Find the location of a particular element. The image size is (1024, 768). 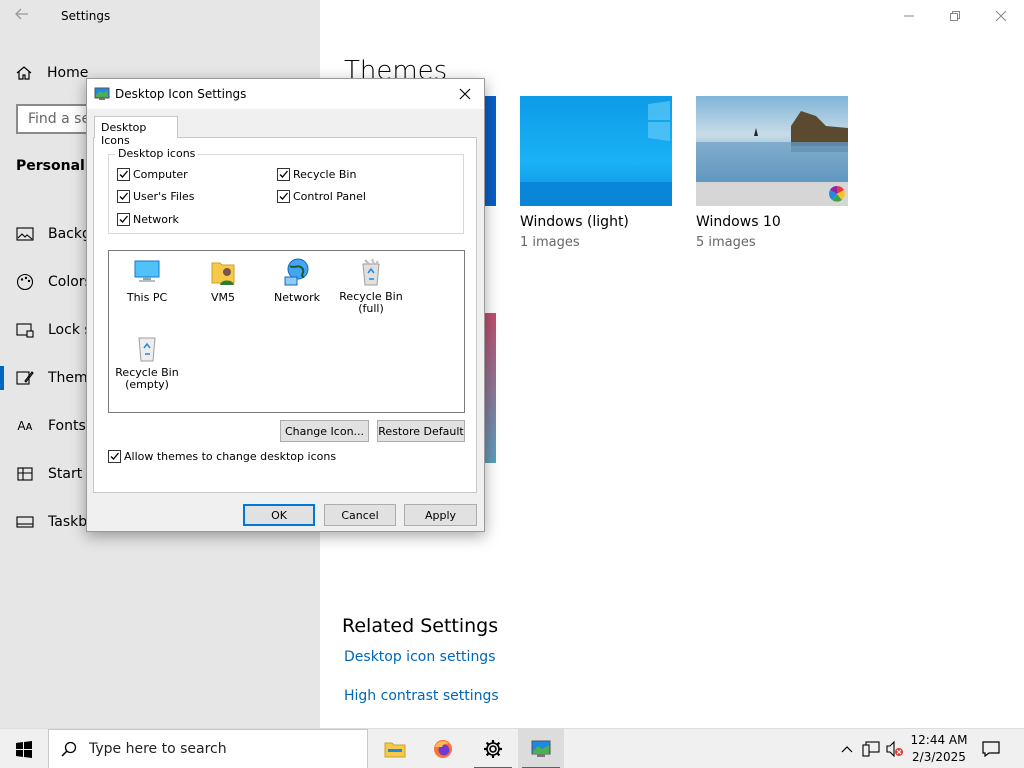

start-button is located at coordinates (24, 748).